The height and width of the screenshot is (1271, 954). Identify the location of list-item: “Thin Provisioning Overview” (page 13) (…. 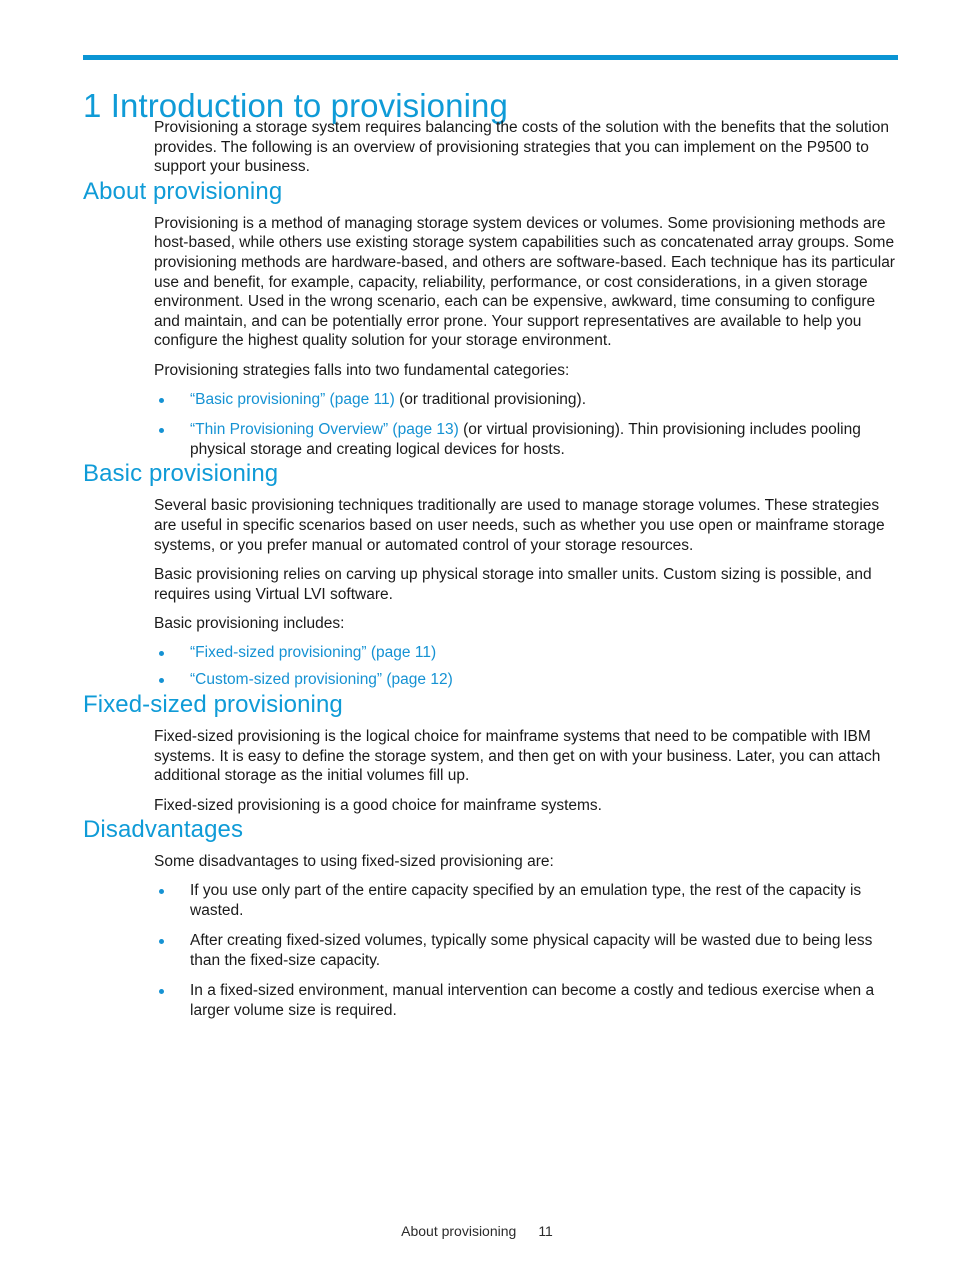
(526, 439).